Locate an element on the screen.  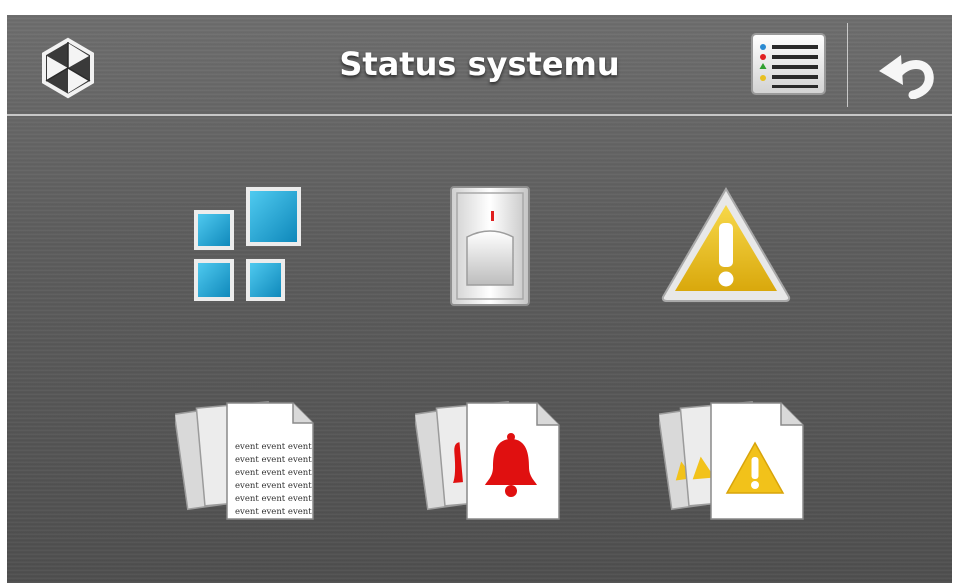
back-button is located at coordinates (908, 67).